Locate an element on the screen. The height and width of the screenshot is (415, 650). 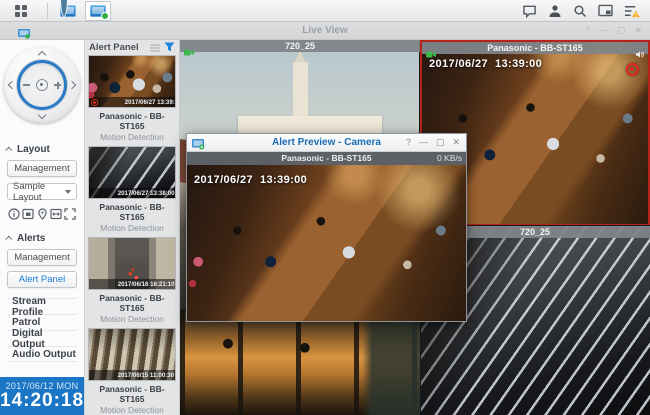
notifications-icon is located at coordinates (632, 11).